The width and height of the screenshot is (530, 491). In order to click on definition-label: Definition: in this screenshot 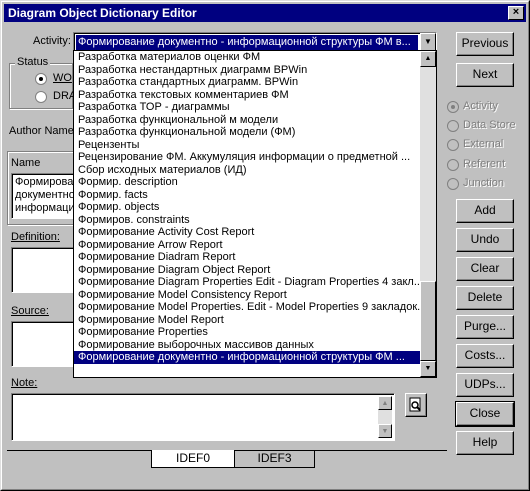, I will do `click(35, 237)`.